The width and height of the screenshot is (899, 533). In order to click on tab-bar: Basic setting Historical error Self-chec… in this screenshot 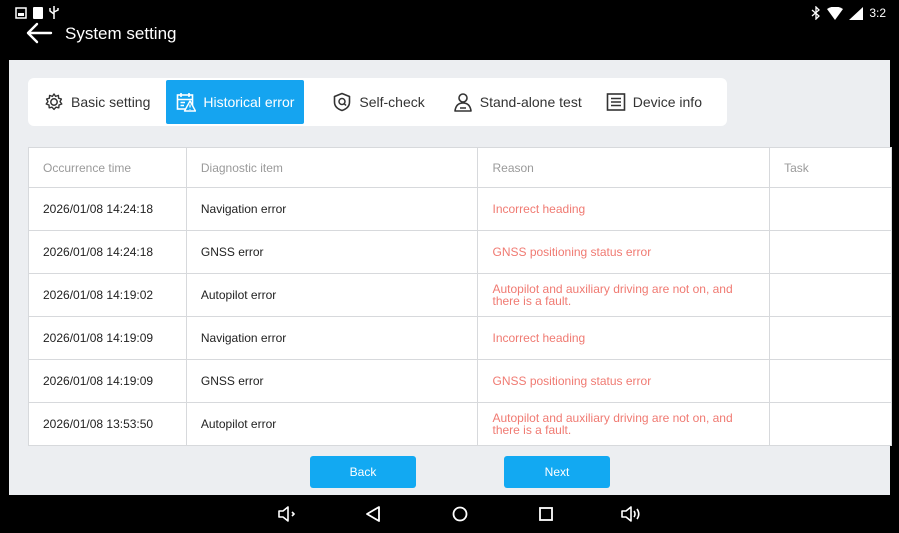, I will do `click(377, 102)`.